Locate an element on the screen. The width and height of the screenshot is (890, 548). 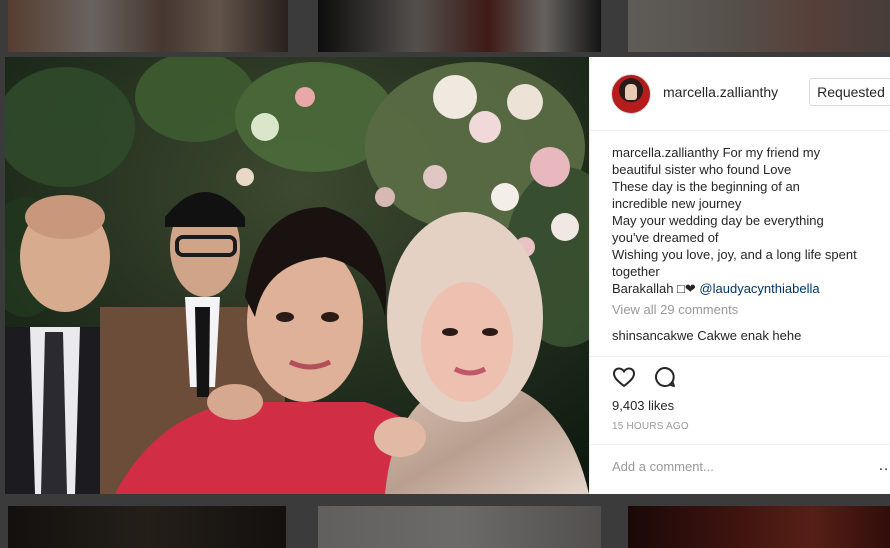
caption-line: These day is the beginning of an is located at coordinates (706, 186).